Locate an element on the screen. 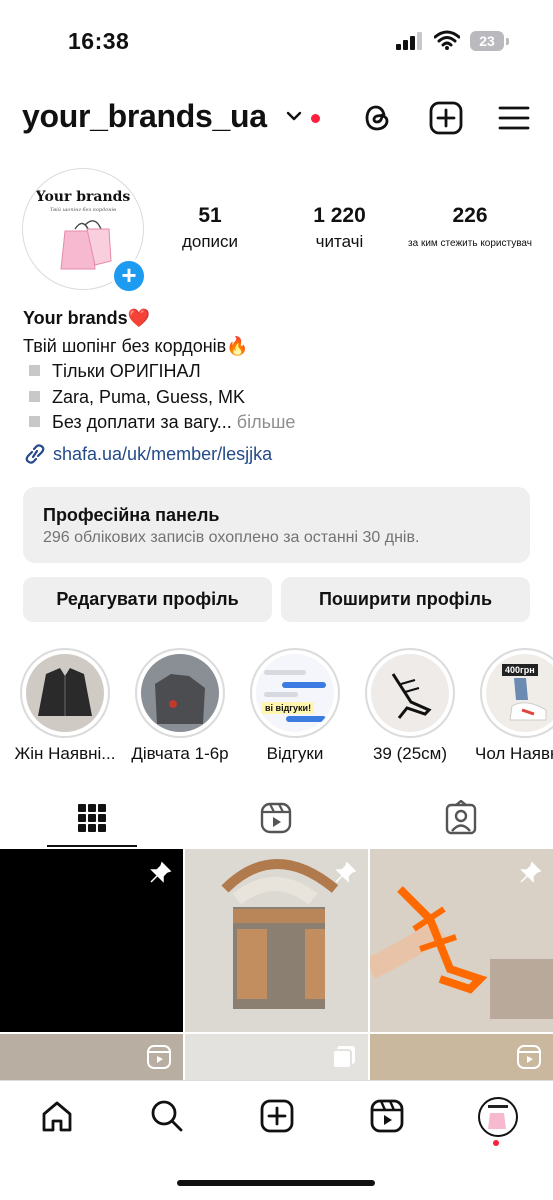 The image size is (553, 1200). chevron-down-icon is located at coordinates (294, 116).